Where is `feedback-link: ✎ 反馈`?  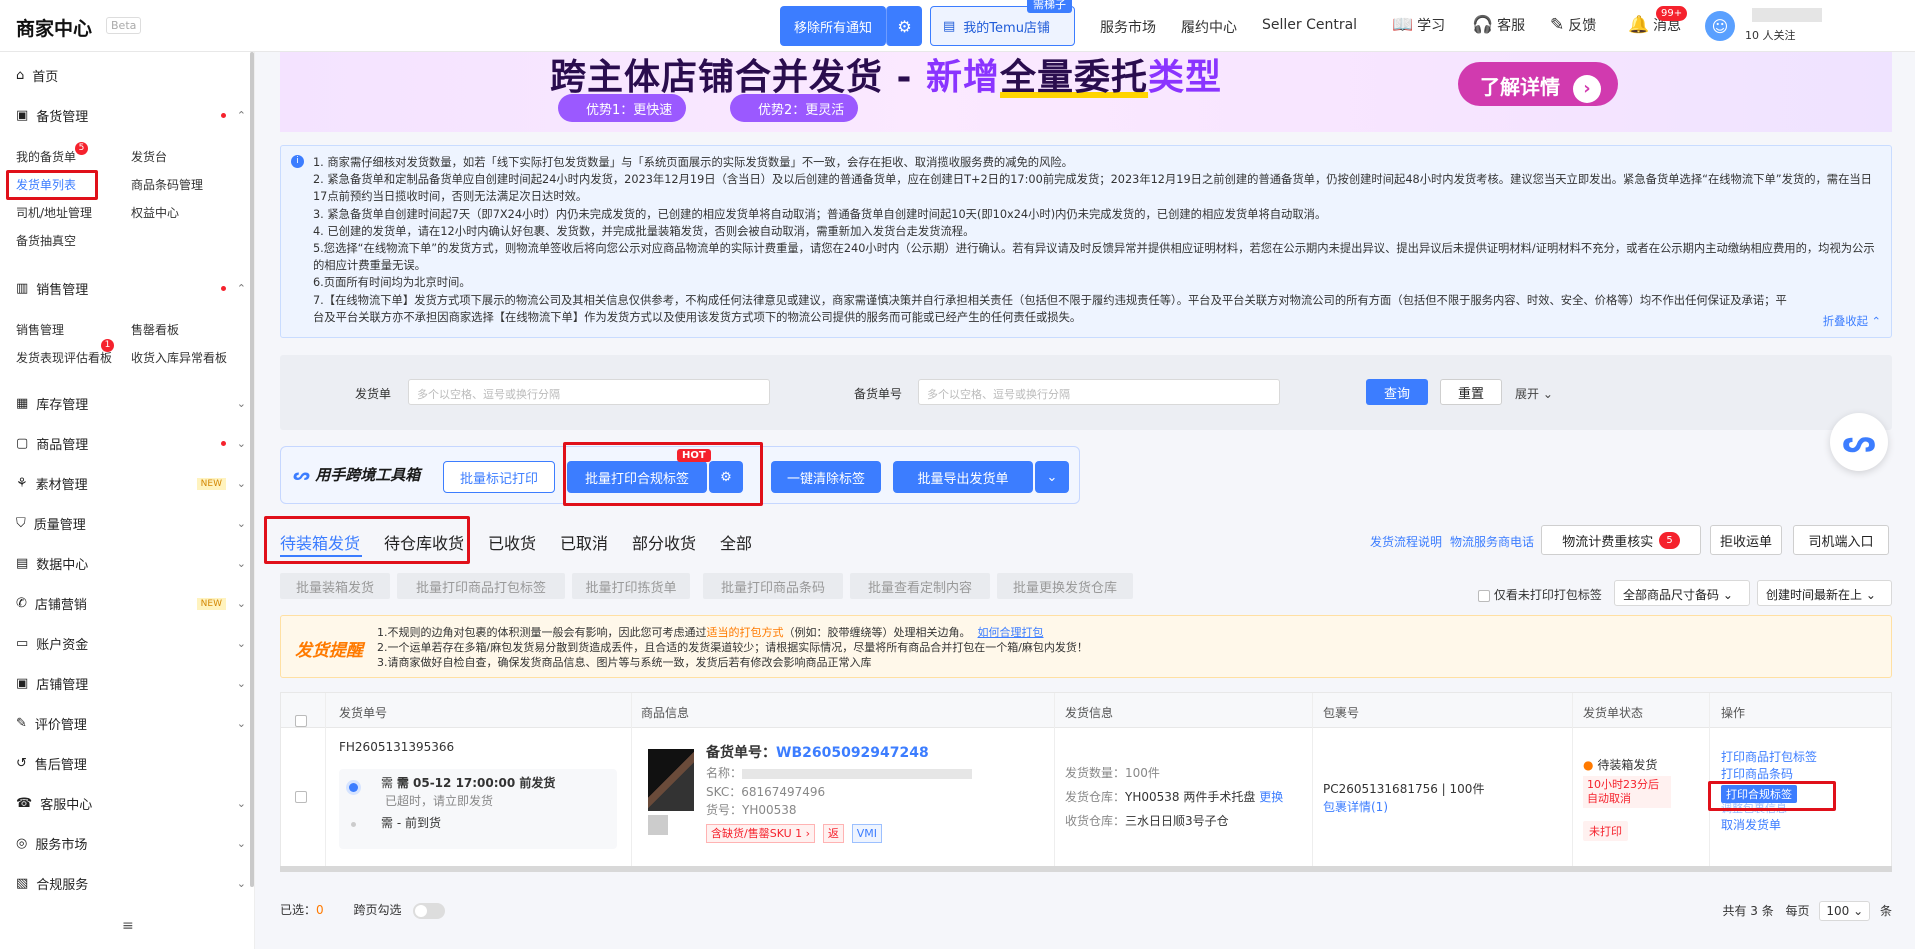 feedback-link: ✎ 反馈 is located at coordinates (1573, 25).